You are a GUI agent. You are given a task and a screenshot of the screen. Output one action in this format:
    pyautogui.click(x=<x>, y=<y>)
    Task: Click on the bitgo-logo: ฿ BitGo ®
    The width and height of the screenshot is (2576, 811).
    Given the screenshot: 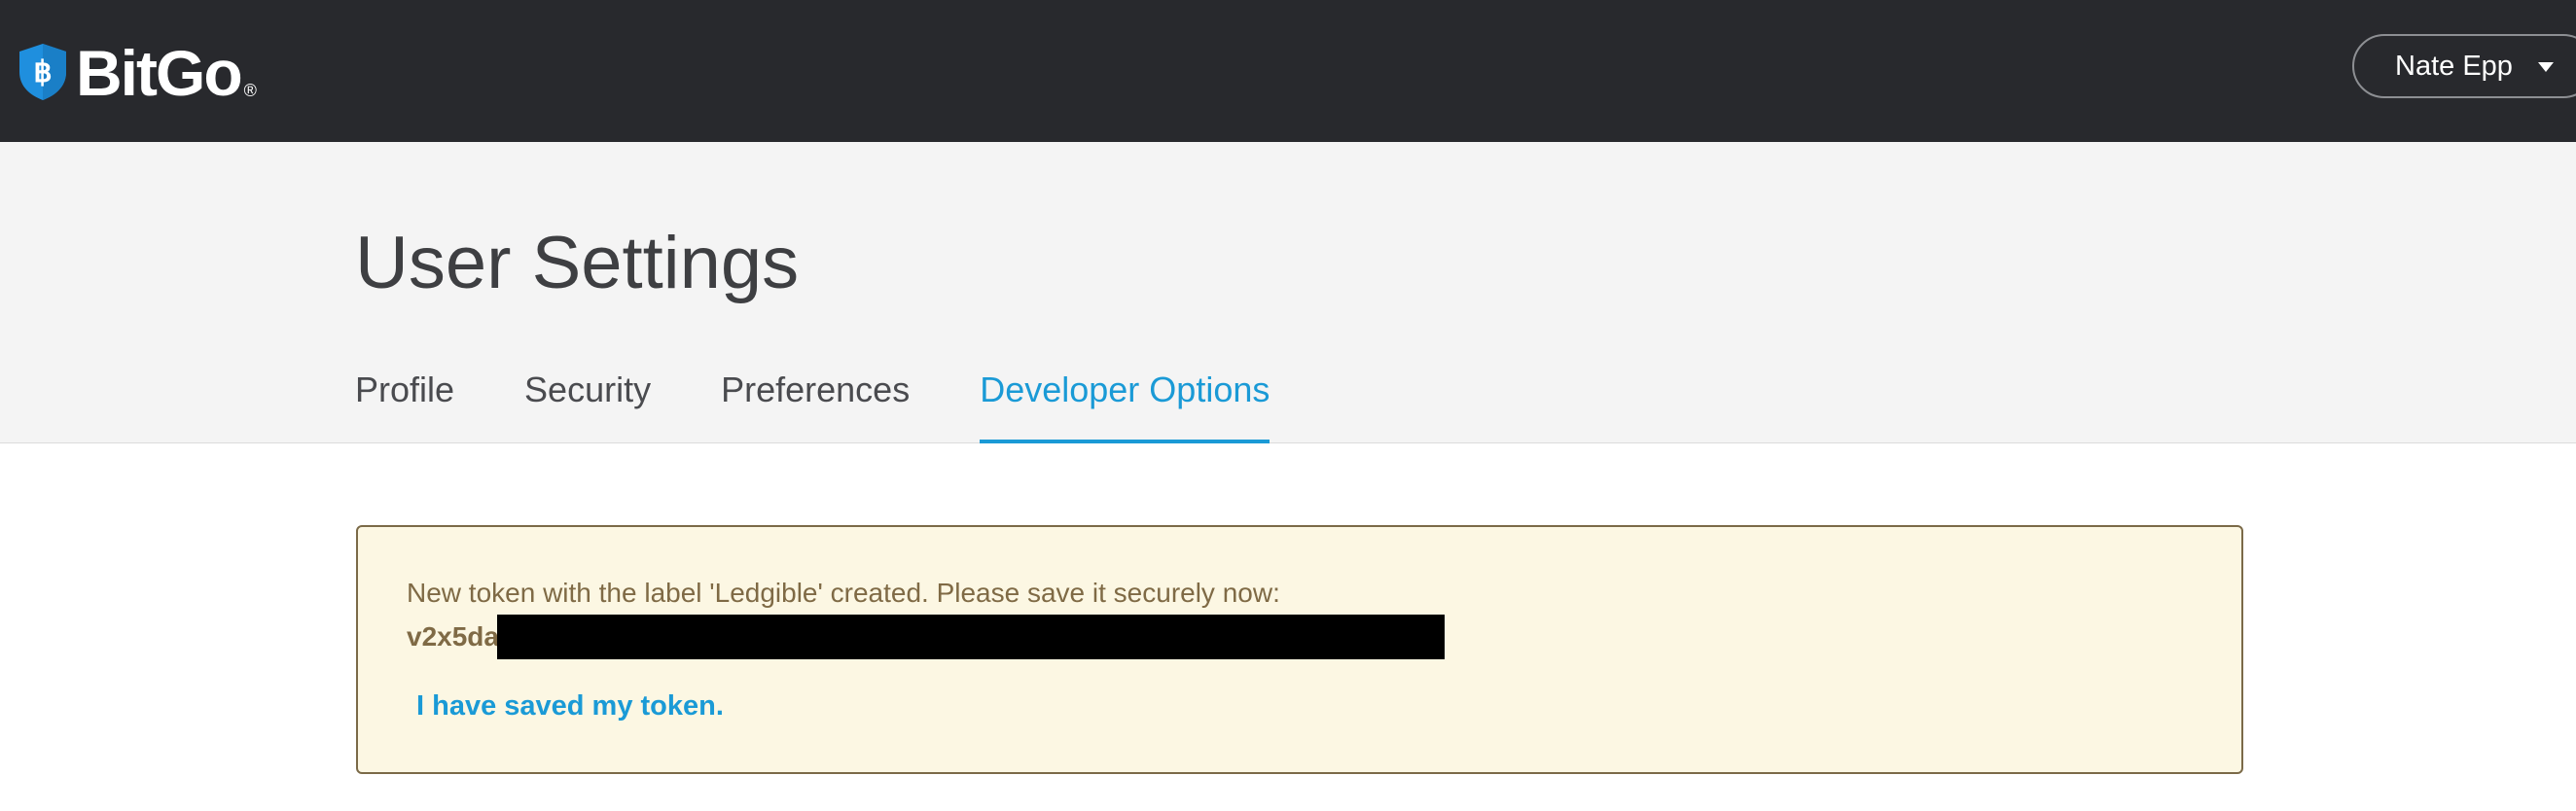 What is the action you would take?
    pyautogui.click(x=137, y=73)
    